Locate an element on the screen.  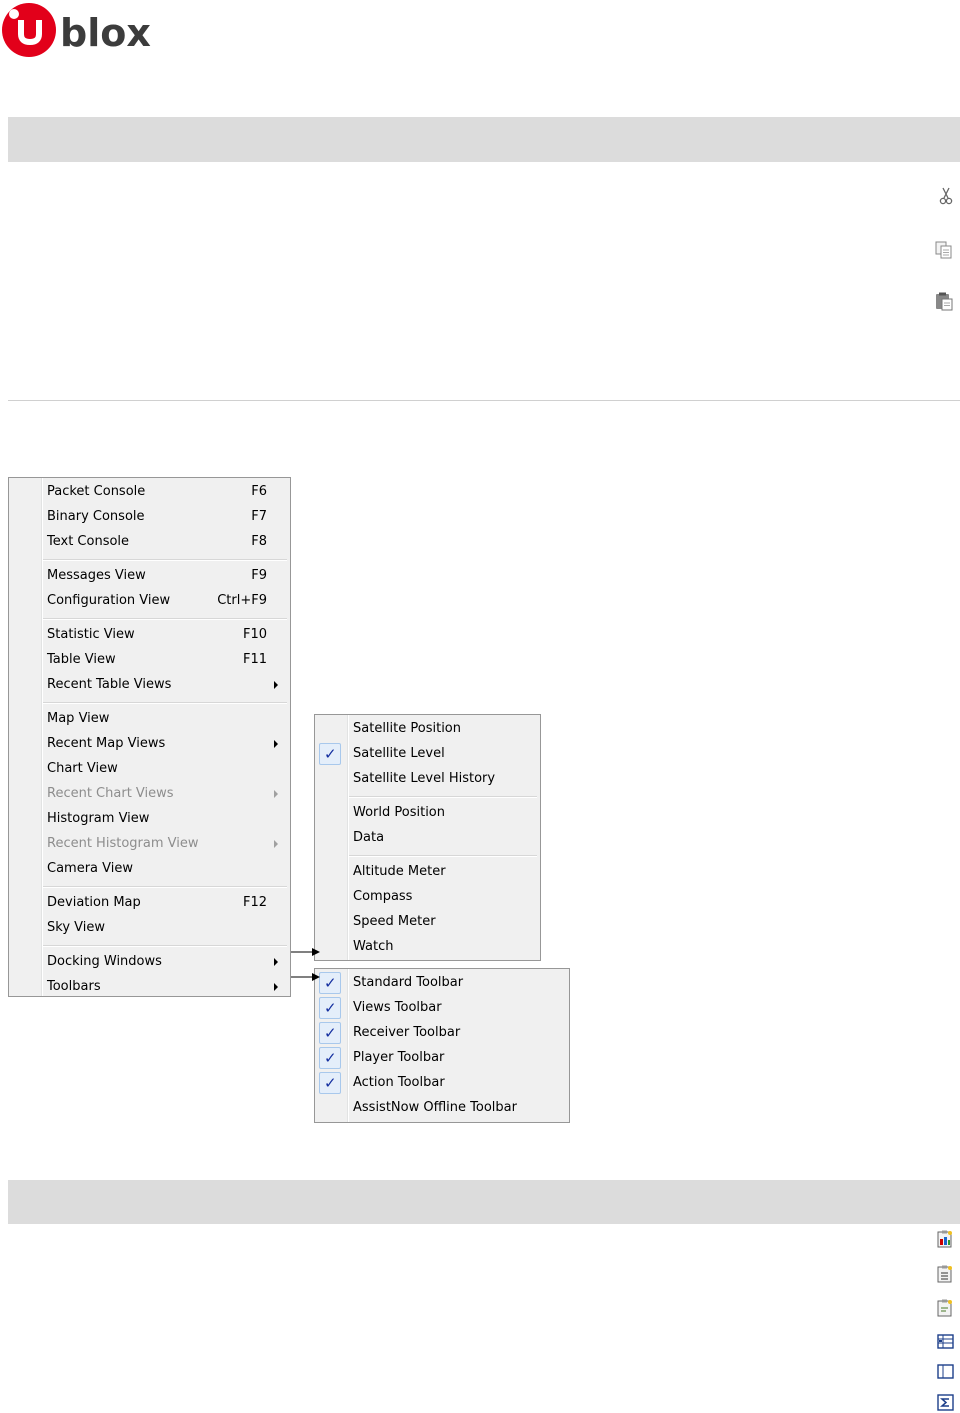
menu-item-shortcut: F8 is located at coordinates (259, 541).